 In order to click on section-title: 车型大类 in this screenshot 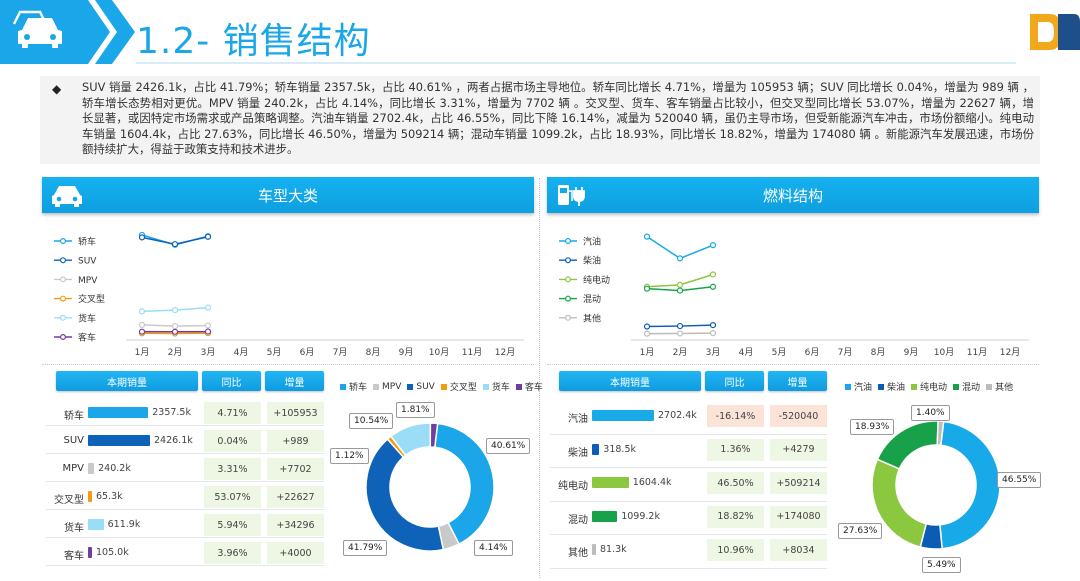, I will do `click(287, 195)`.